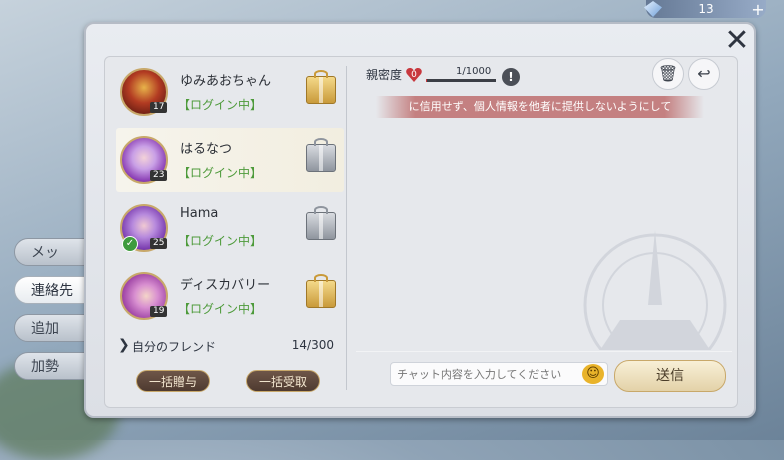 The height and width of the screenshot is (460, 784). Describe the element at coordinates (230, 228) in the screenshot. I see `friend-row: ✓ 25 Hama 【ログイン中】` at that location.